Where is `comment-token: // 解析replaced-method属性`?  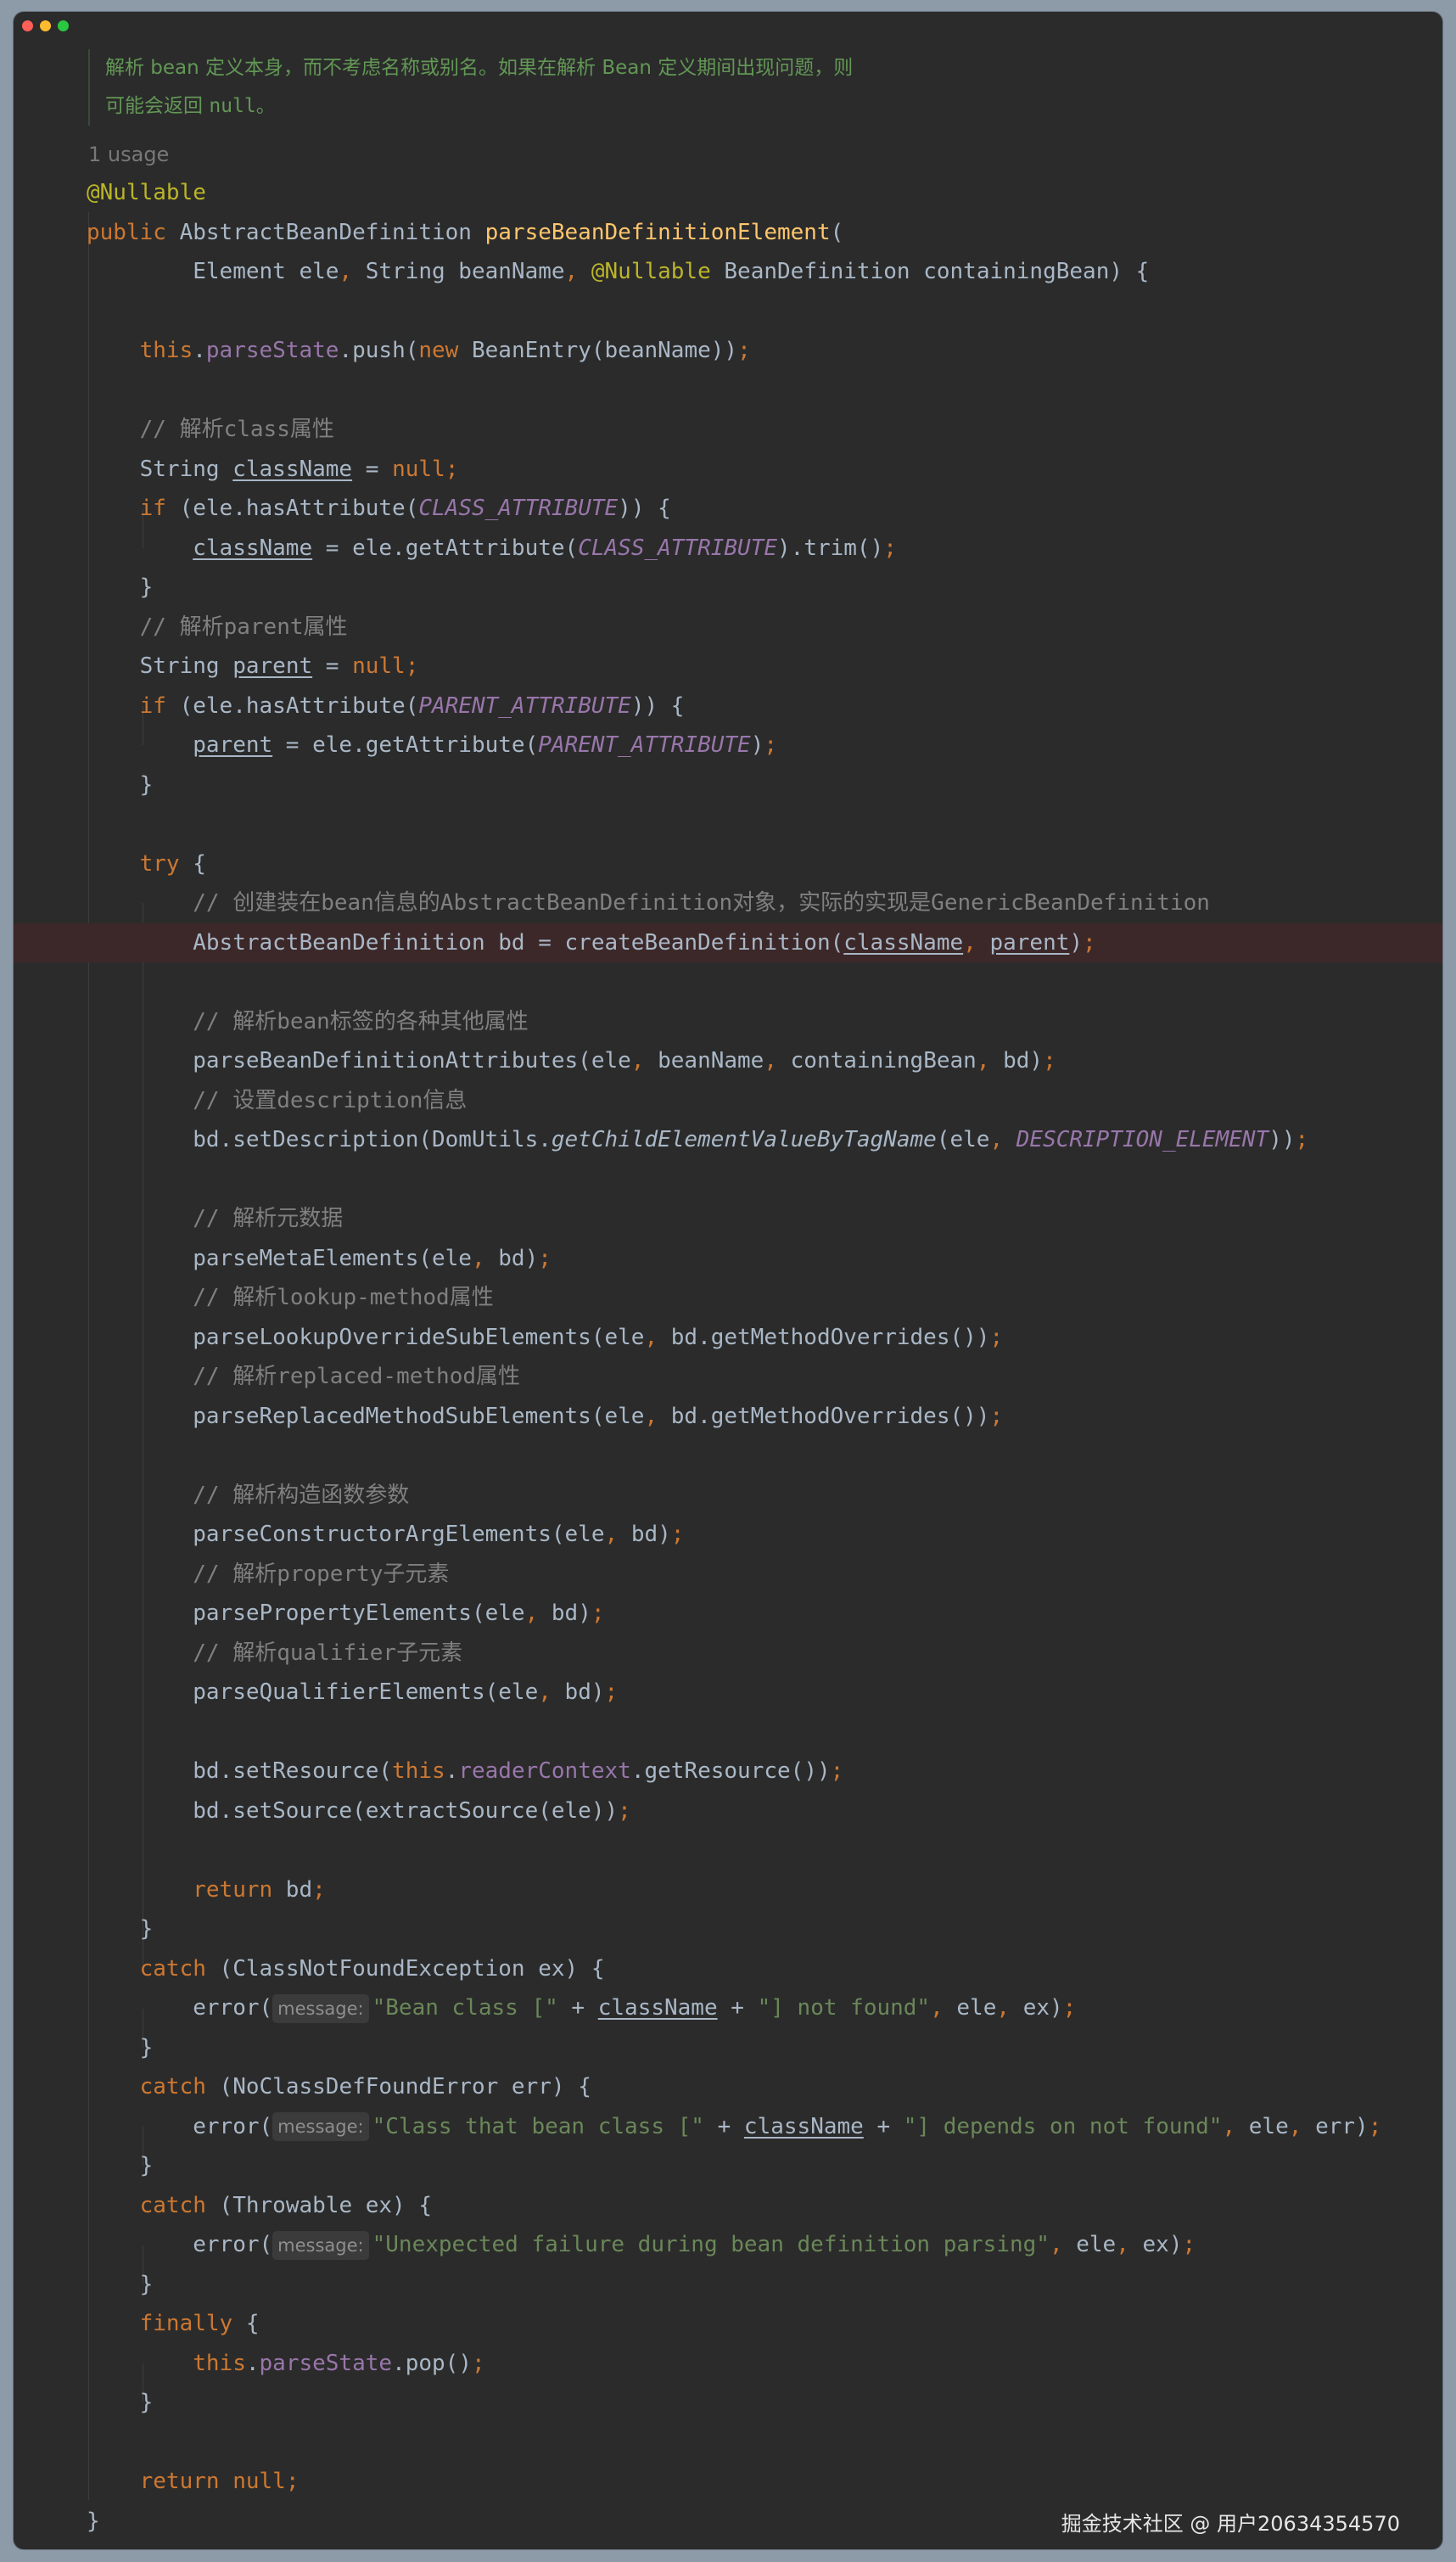 comment-token: // 解析replaced-method属性 is located at coordinates (356, 1376).